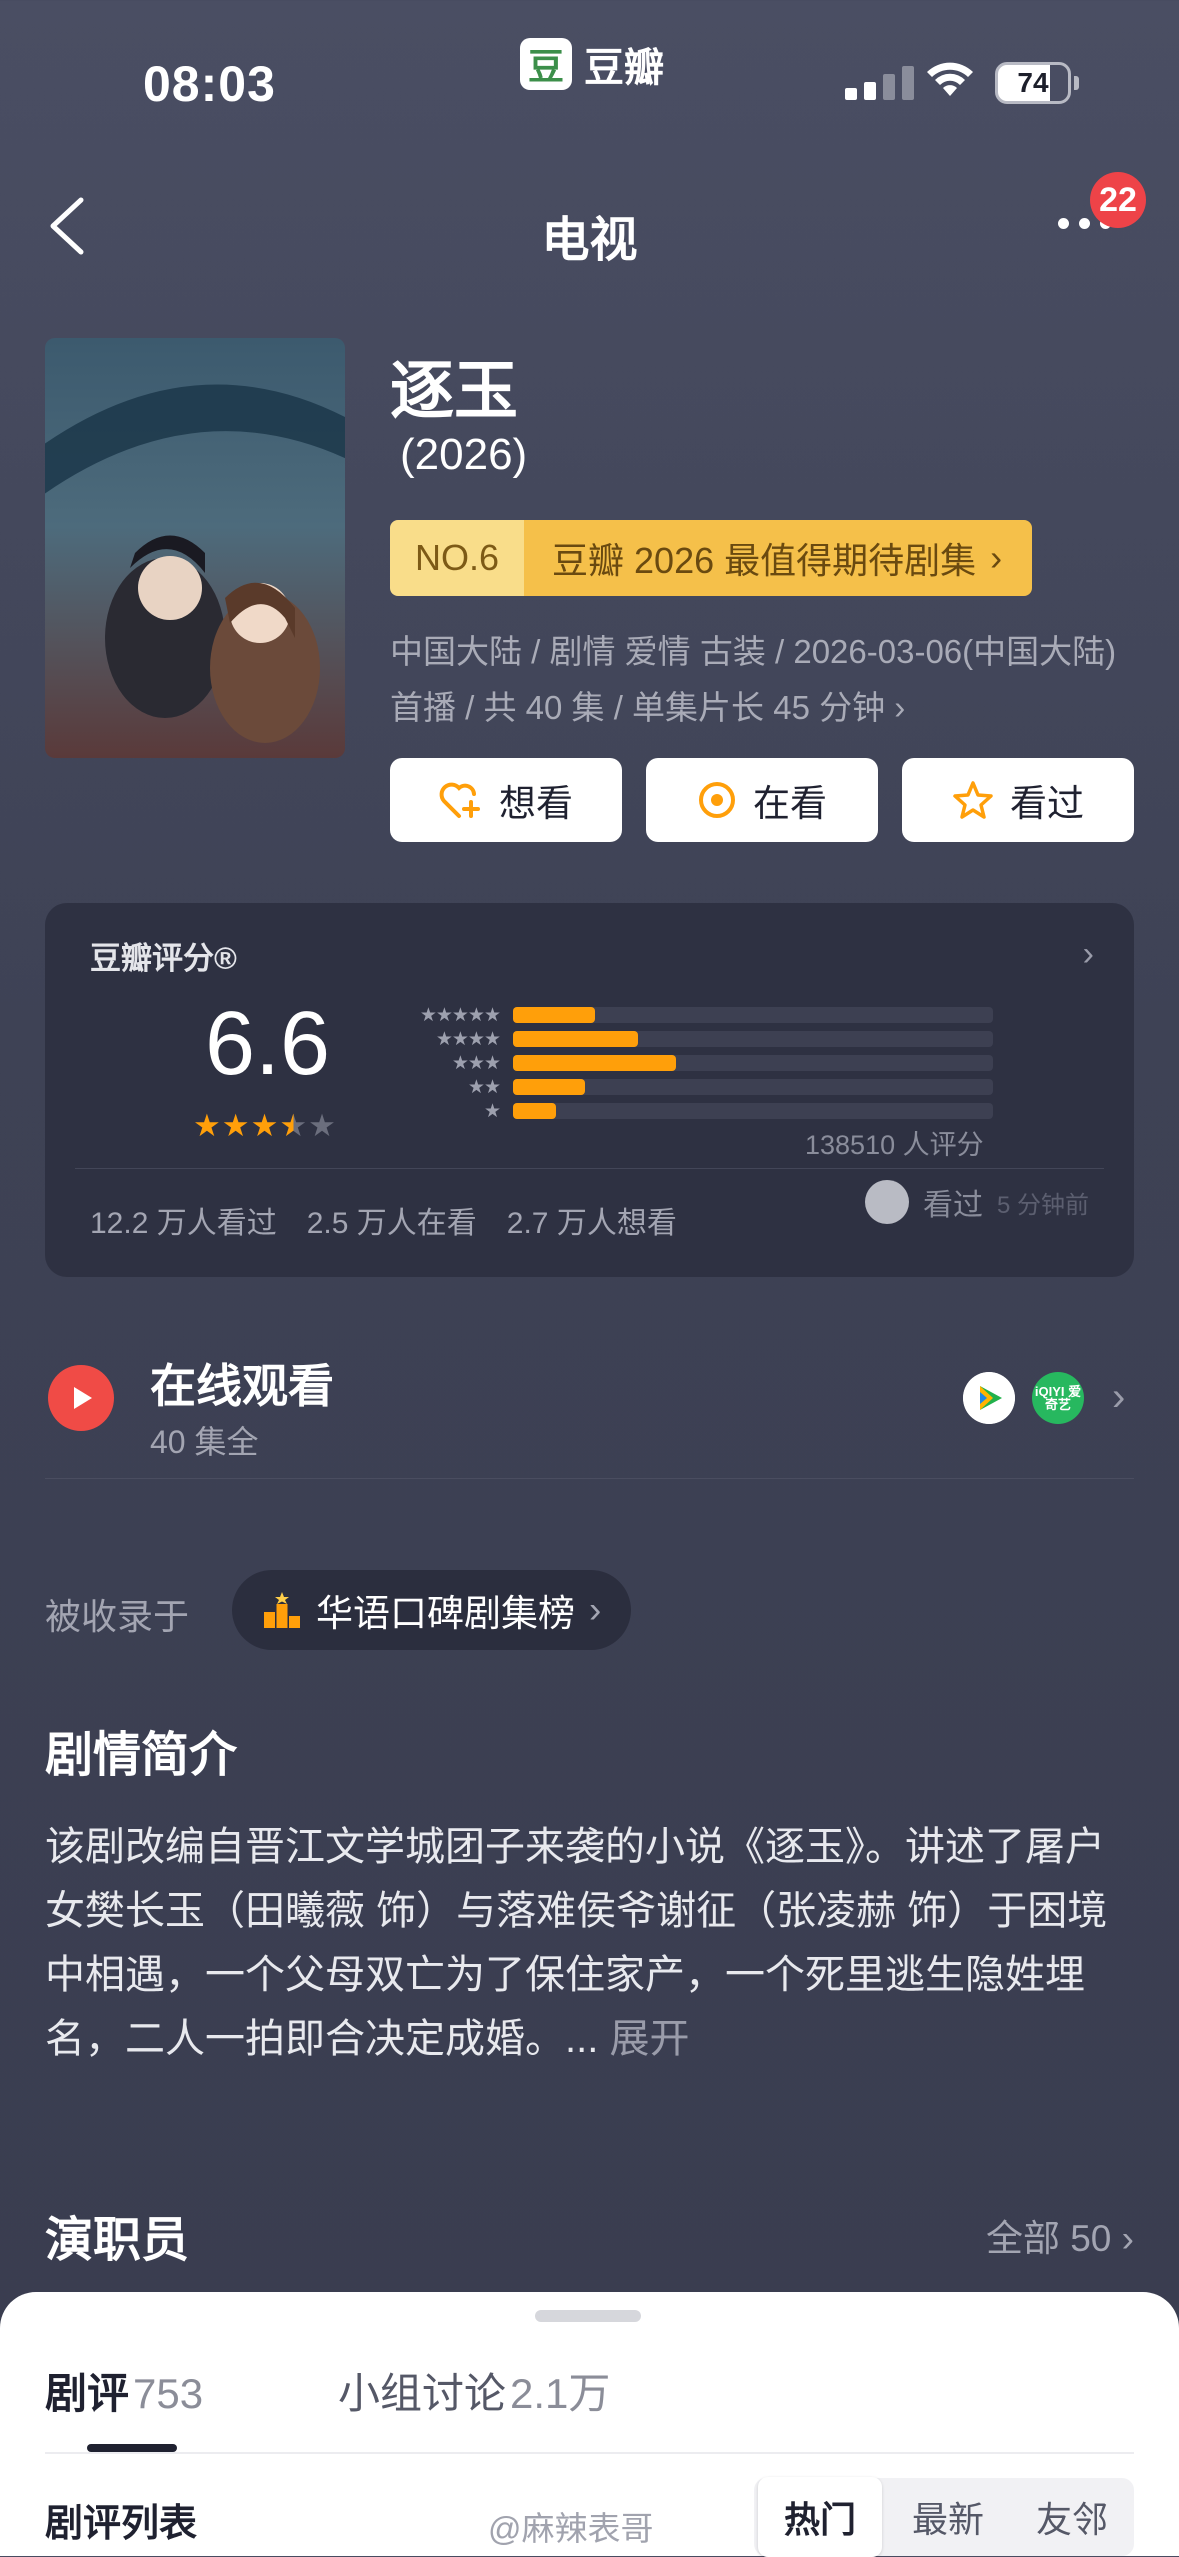  I want to click on synopsis-title: 剧情简介, so click(141, 1755).